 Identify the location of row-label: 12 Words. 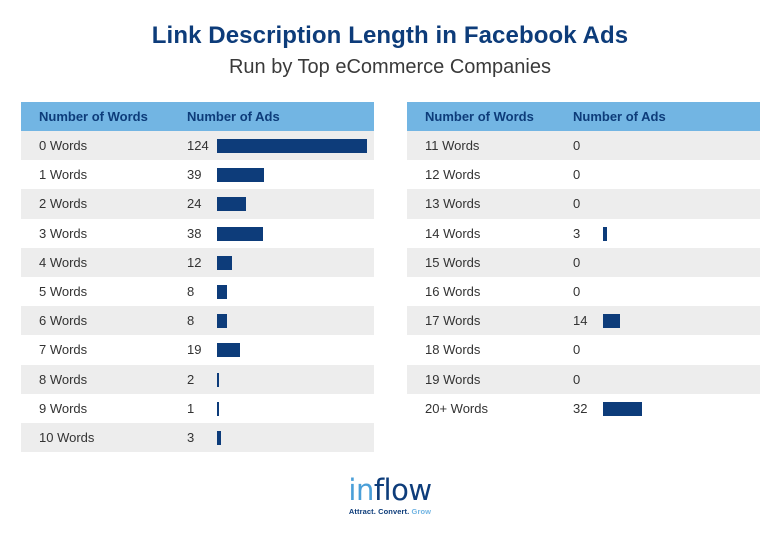
(453, 175).